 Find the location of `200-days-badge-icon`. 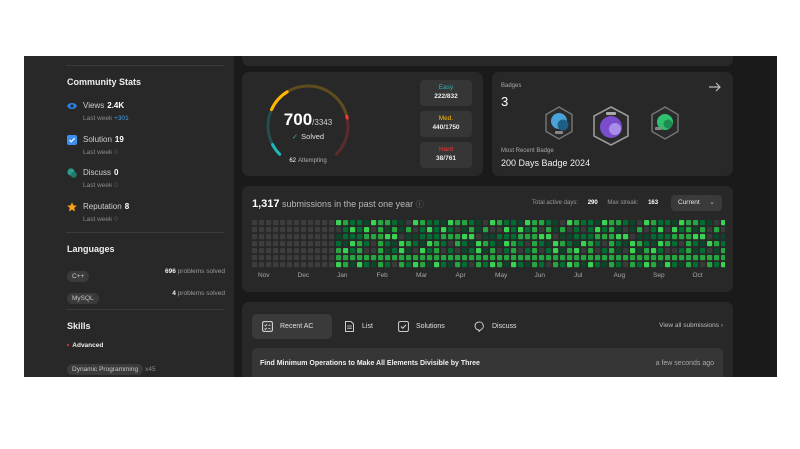

200-days-badge-icon is located at coordinates (611, 126).